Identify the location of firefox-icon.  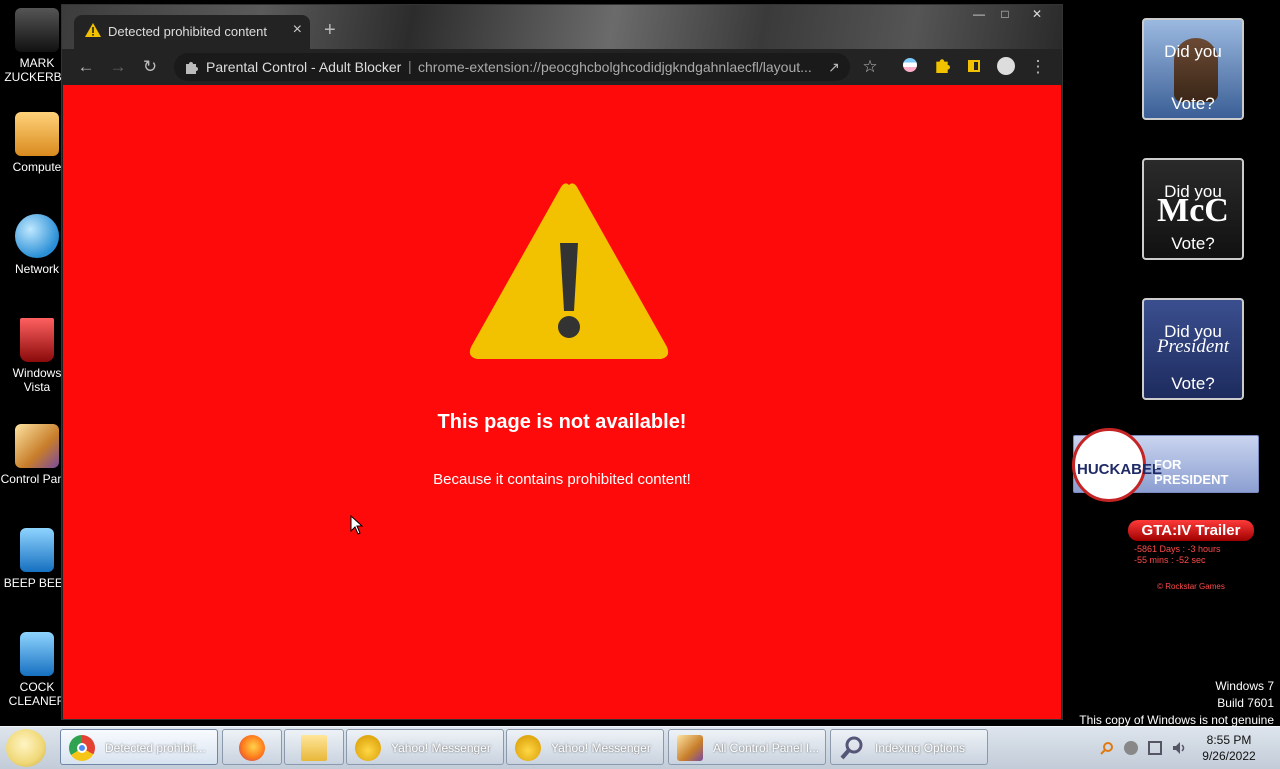
(252, 748).